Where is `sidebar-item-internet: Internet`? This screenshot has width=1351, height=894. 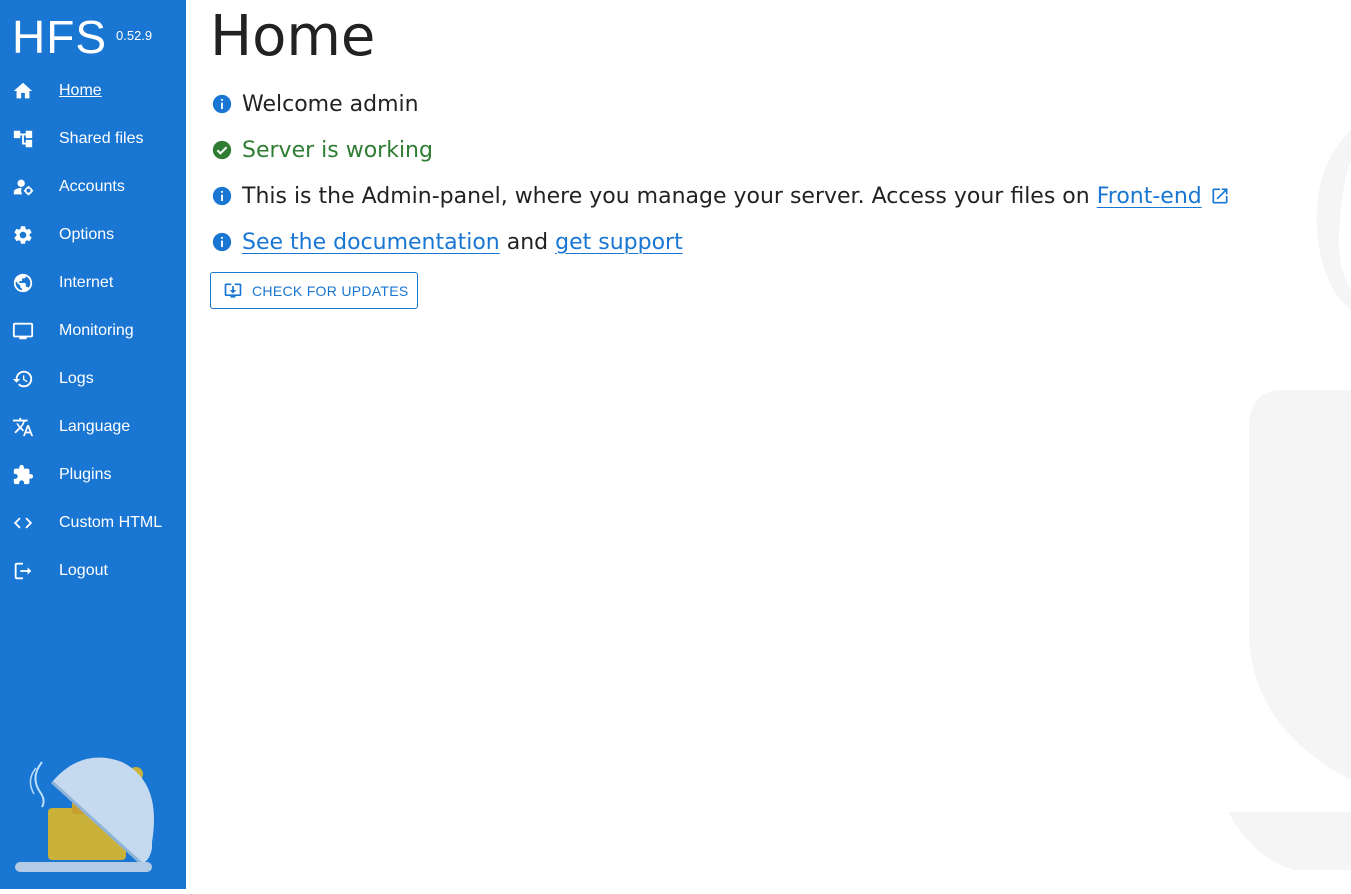
sidebar-item-internet: Internet is located at coordinates (93, 283).